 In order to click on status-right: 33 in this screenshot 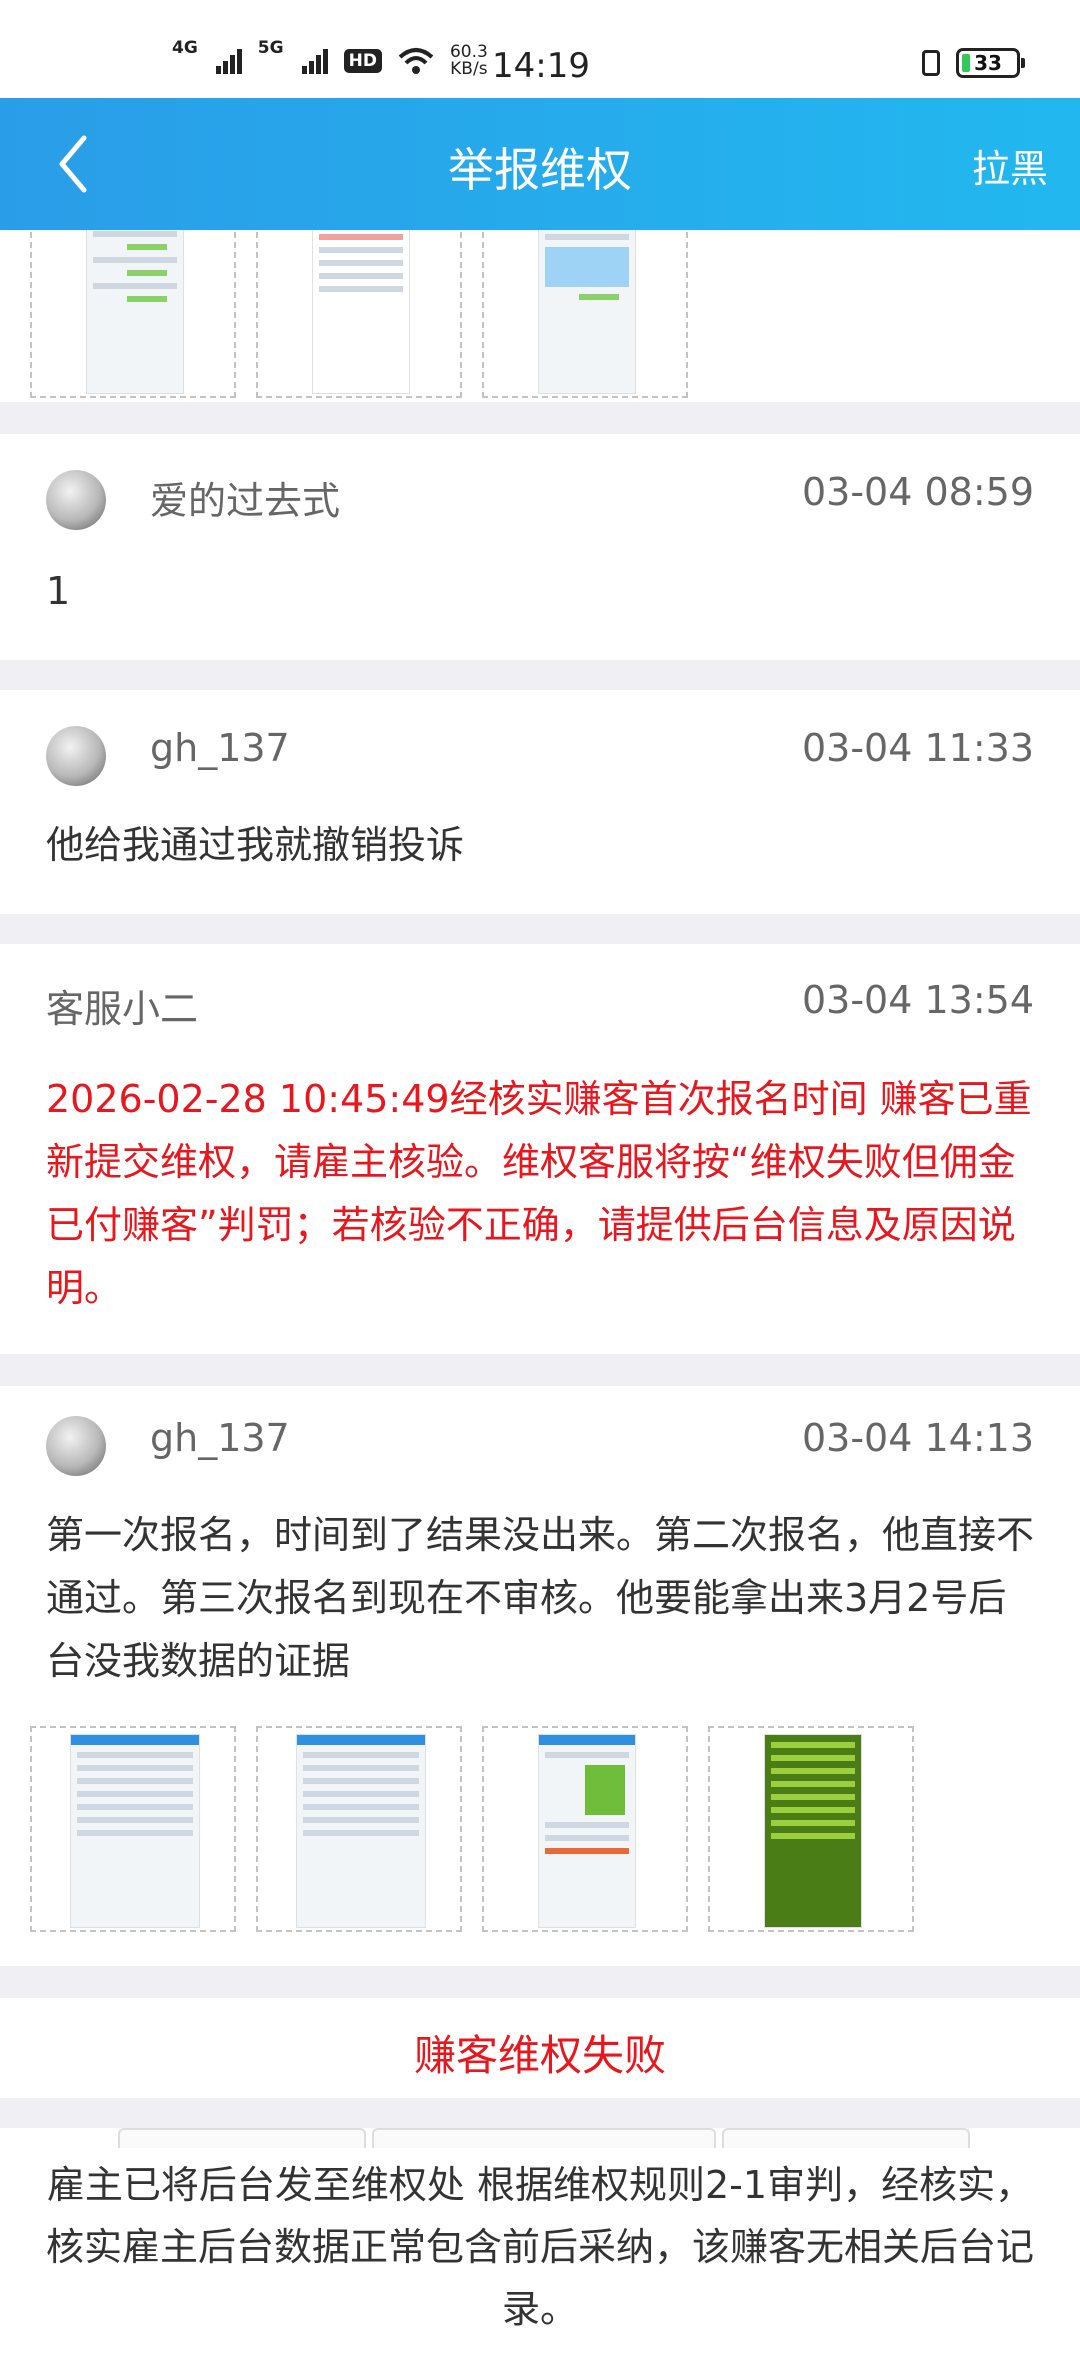, I will do `click(973, 63)`.